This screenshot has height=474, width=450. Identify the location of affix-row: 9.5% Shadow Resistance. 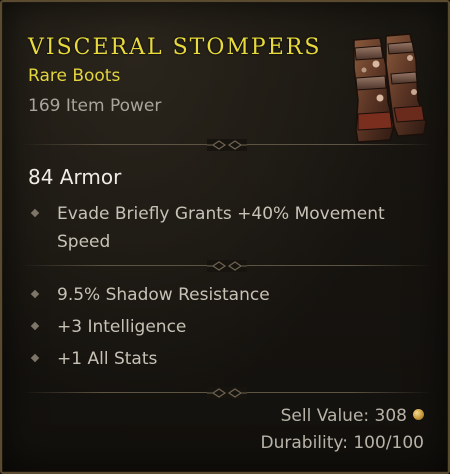
(222, 295).